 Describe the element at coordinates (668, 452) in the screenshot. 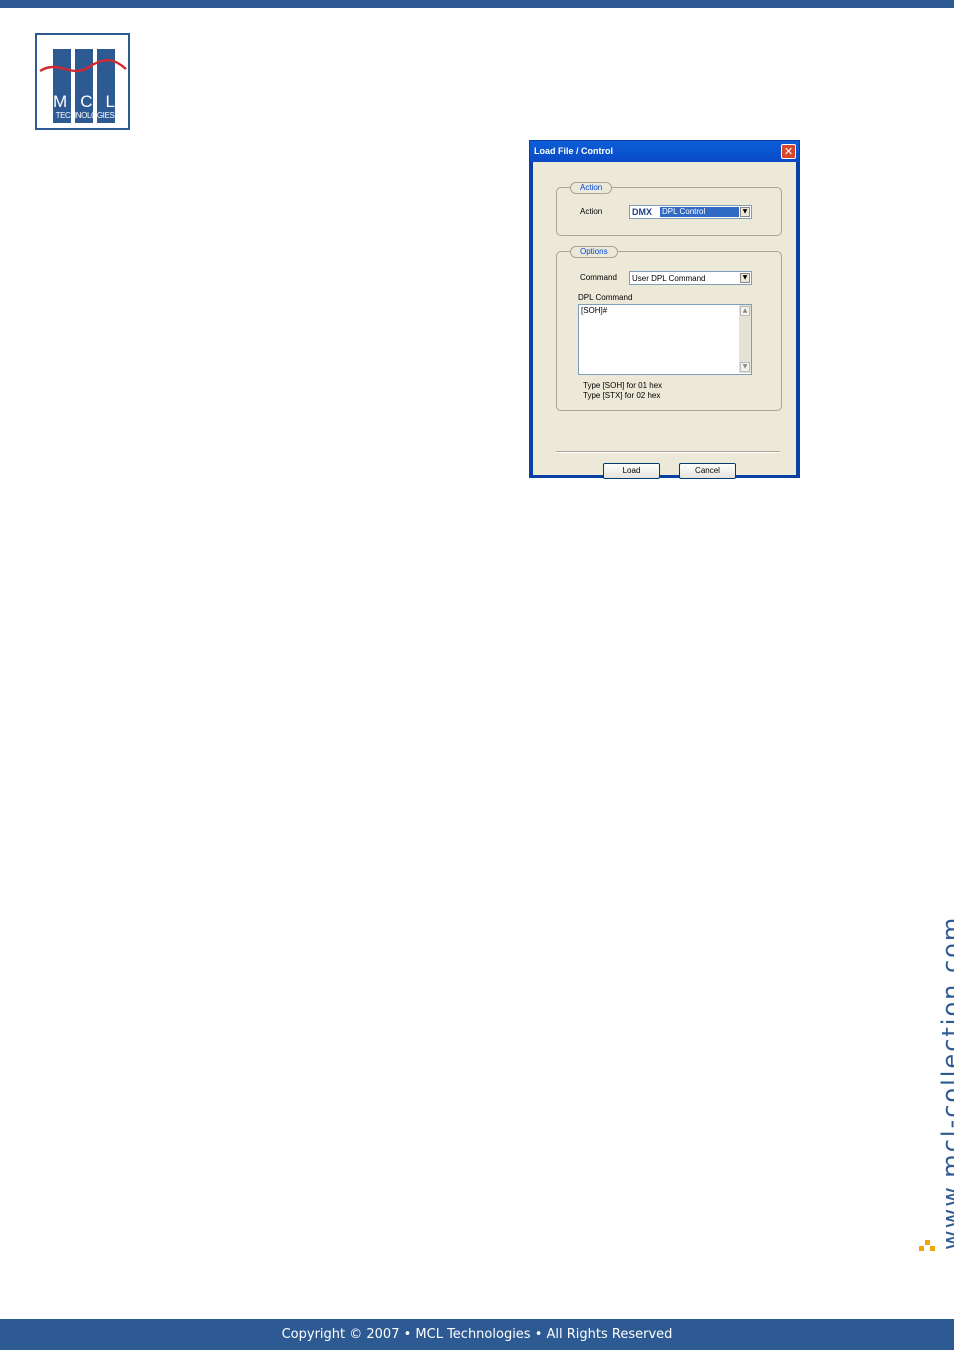

I see `button-separator` at that location.